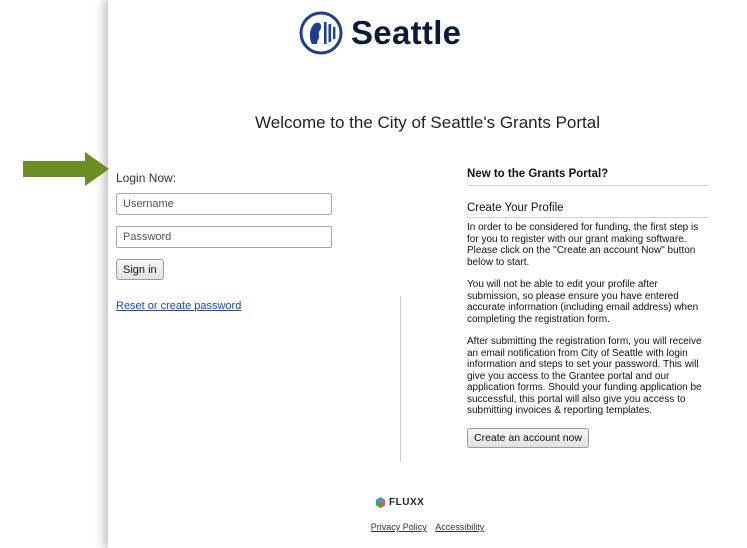 The height and width of the screenshot is (548, 747). Describe the element at coordinates (224, 204) in the screenshot. I see `username-input` at that location.